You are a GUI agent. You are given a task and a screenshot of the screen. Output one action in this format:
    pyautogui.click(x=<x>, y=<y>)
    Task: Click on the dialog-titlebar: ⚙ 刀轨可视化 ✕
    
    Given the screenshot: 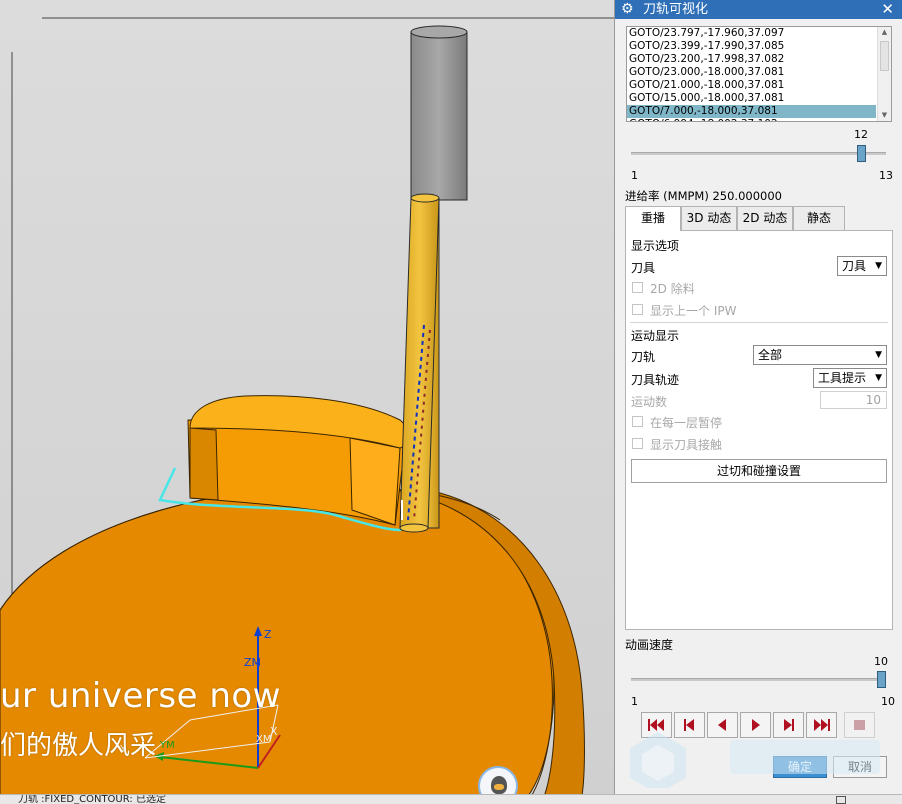 What is the action you would take?
    pyautogui.click(x=758, y=9)
    